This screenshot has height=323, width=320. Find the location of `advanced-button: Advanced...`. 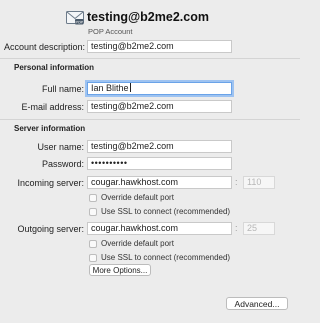

advanced-button: Advanced... is located at coordinates (257, 303).